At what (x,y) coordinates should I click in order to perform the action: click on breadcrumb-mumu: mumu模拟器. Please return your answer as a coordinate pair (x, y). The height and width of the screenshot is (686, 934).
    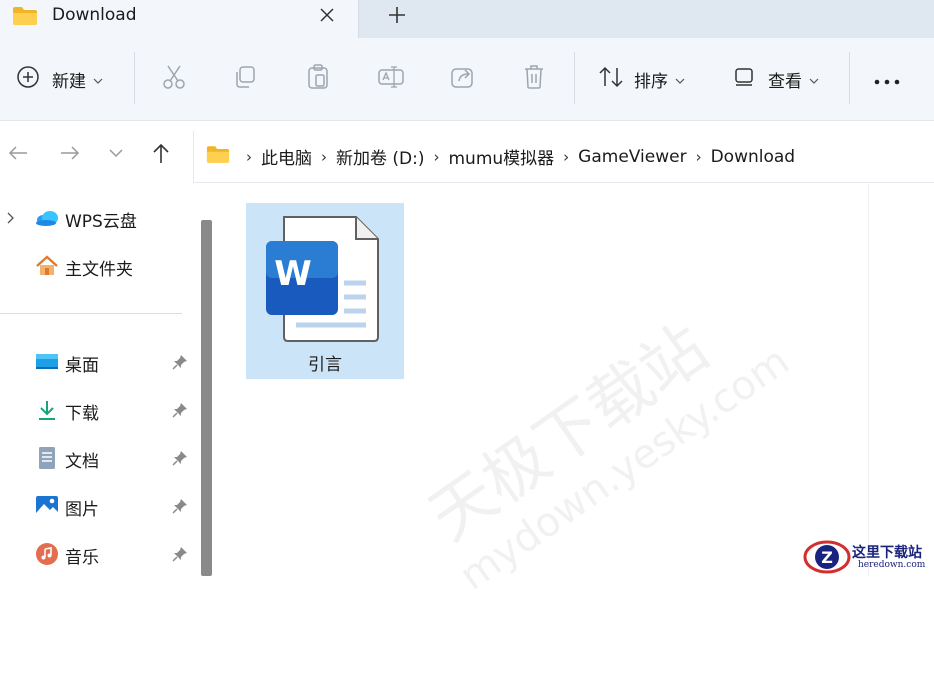
    Looking at the image, I should click on (502, 156).